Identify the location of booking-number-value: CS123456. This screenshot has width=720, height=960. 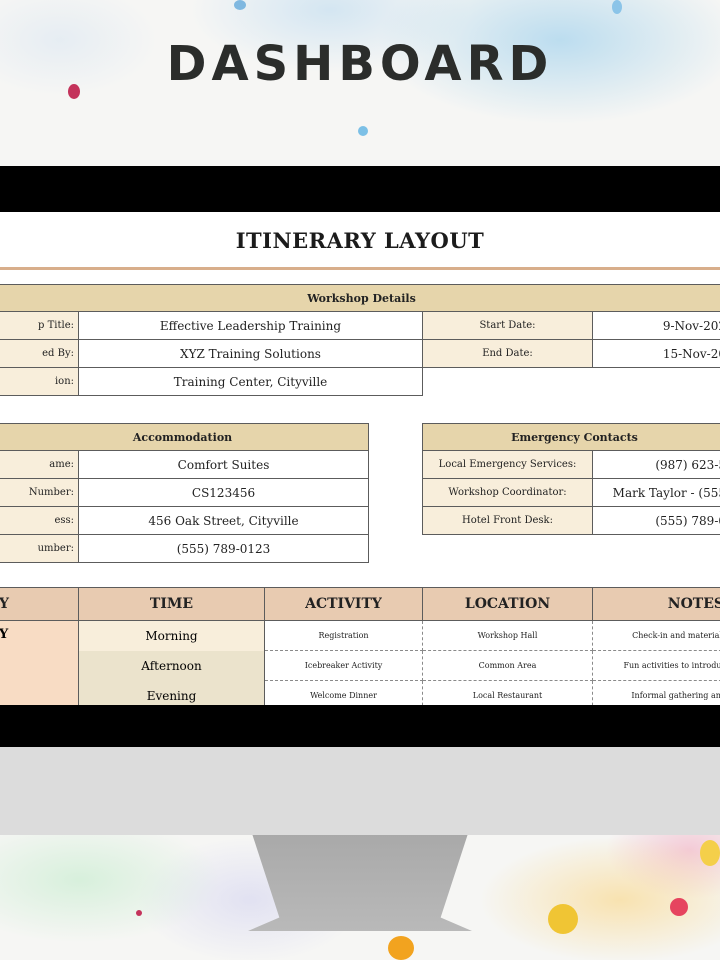
(223, 492).